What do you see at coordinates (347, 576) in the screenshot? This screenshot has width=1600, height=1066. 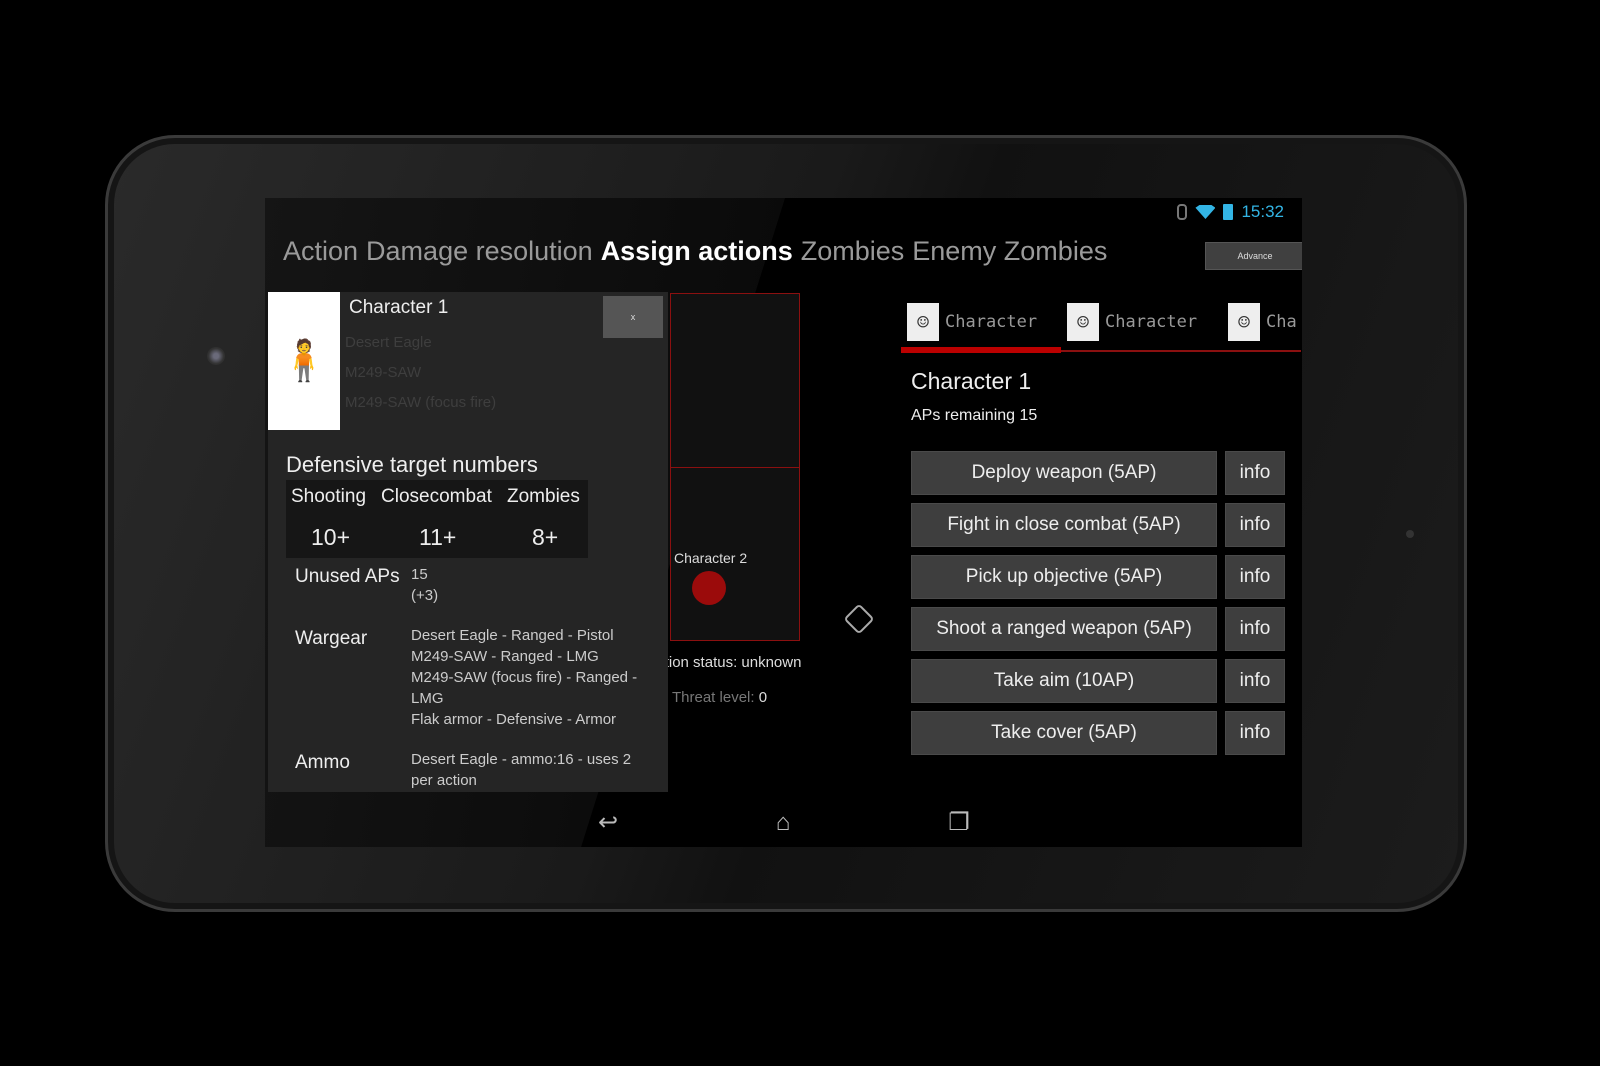 I see `unused-aps-label: Unused APs` at bounding box center [347, 576].